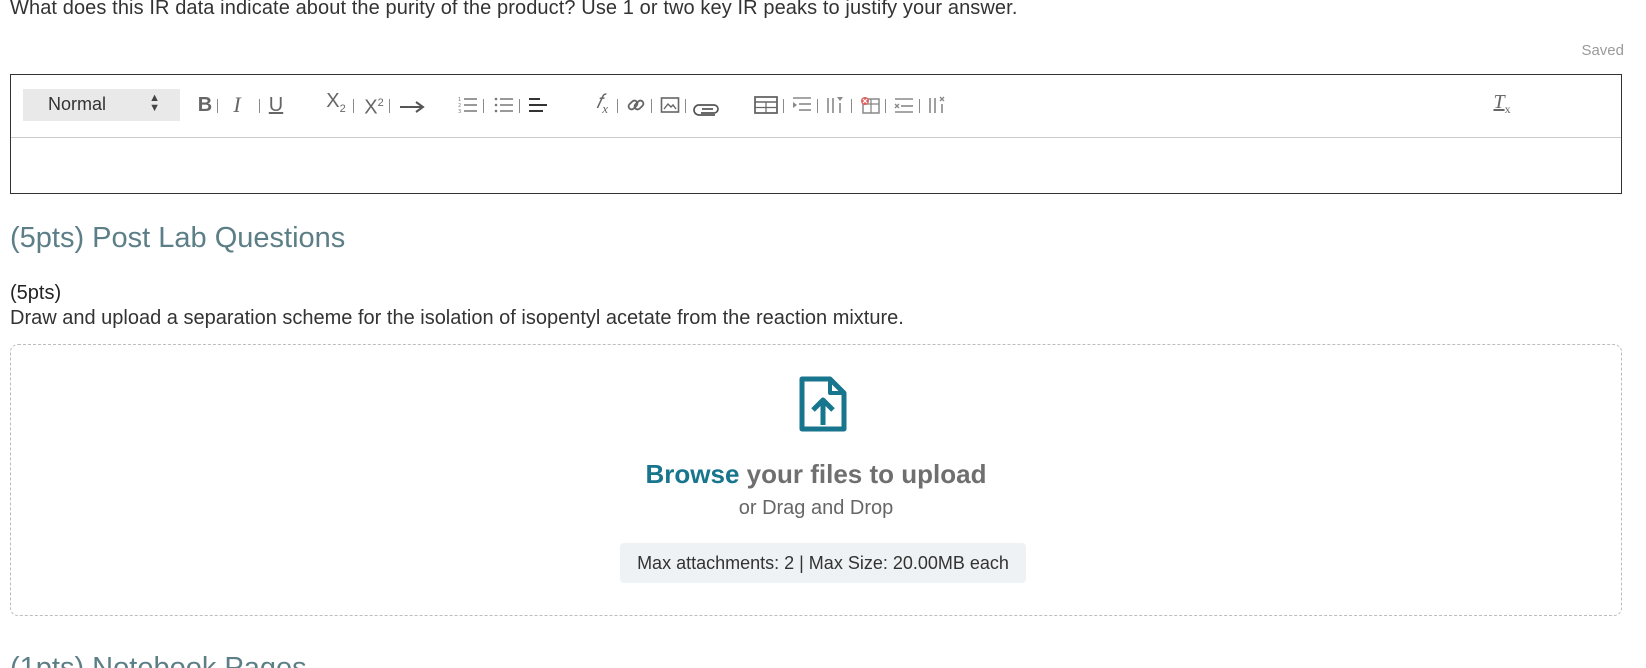 Image resolution: width=1646 pixels, height=668 pixels. I want to click on table-button, so click(766, 105).